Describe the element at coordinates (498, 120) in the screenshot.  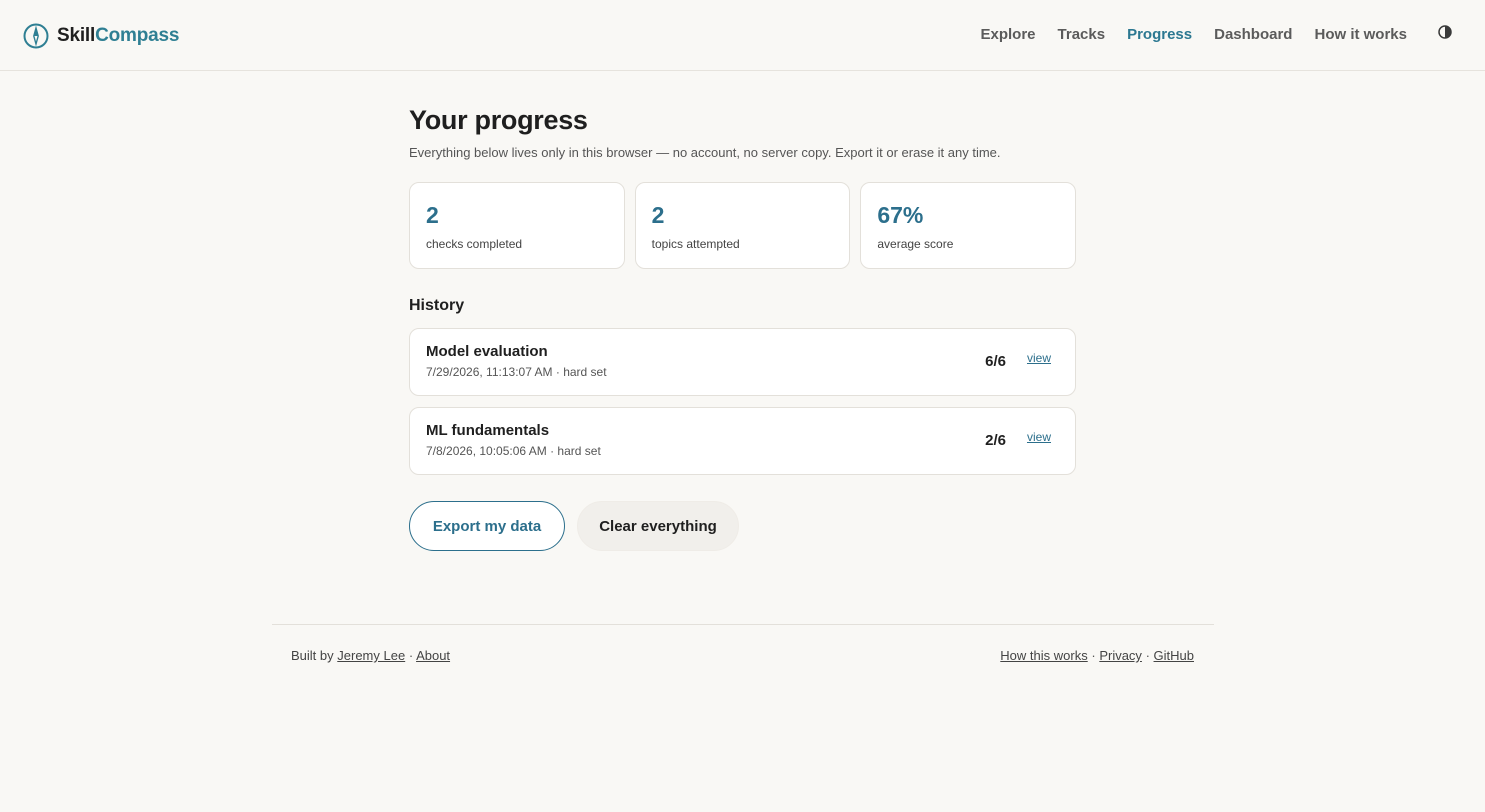
I see `page-title: Your progress` at that location.